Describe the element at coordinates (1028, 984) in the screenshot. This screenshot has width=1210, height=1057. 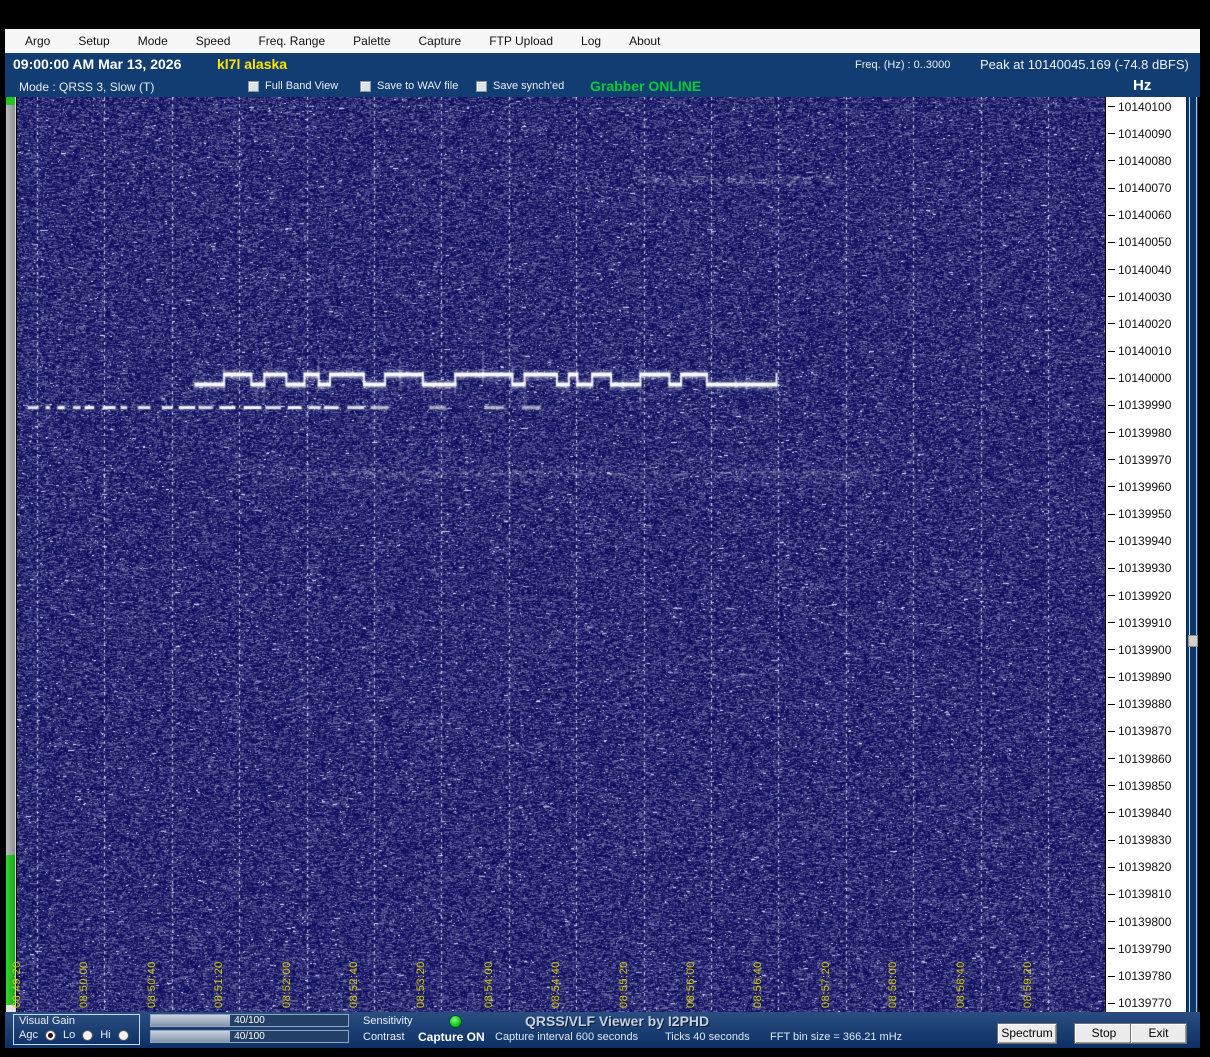
I see `time-tick-label: 08:59:20` at that location.